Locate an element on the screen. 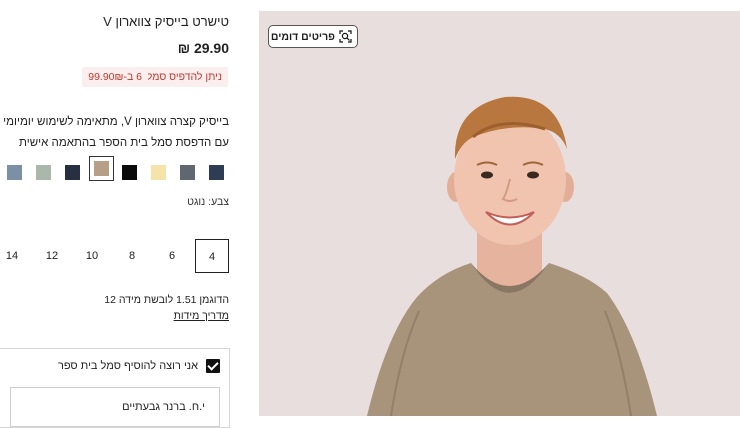 Image resolution: width=740 pixels, height=428 pixels. size-selector: 4 6 8 10 12 14 is located at coordinates (120, 257).